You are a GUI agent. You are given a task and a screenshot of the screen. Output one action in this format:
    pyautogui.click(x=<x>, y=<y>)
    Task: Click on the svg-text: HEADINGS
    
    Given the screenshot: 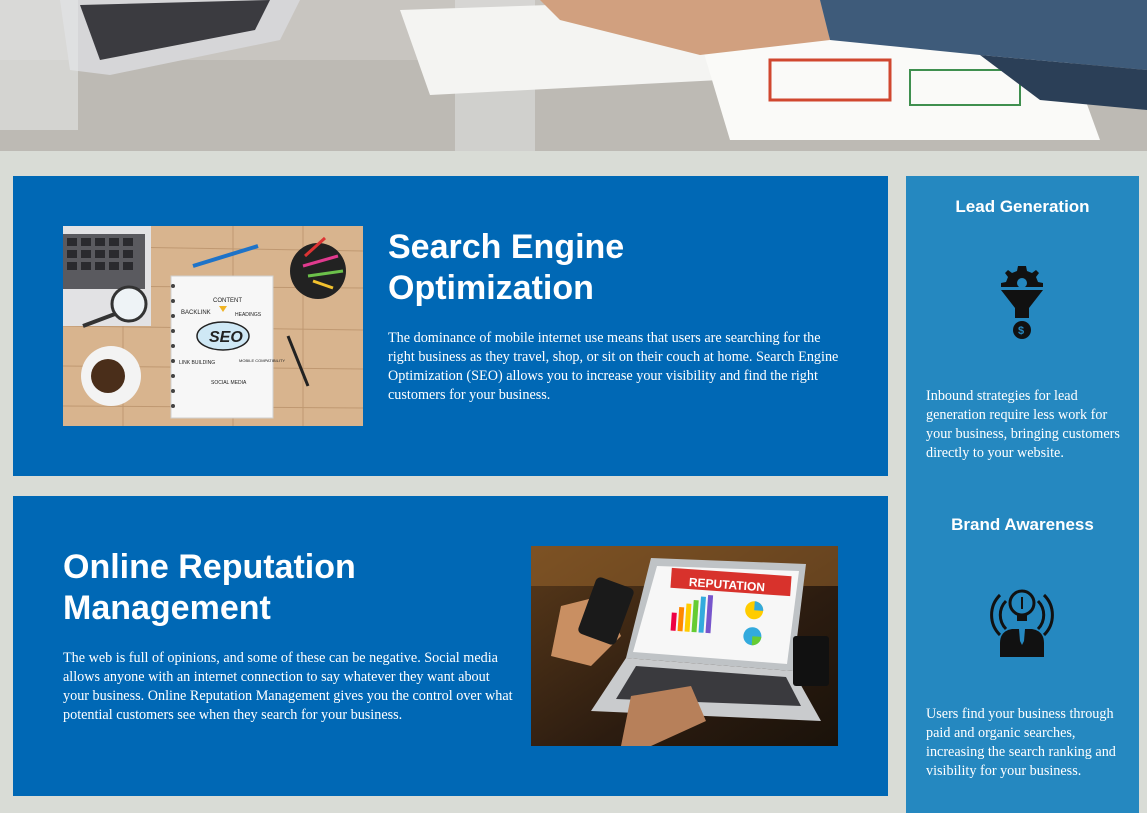 What is the action you would take?
    pyautogui.click(x=248, y=315)
    